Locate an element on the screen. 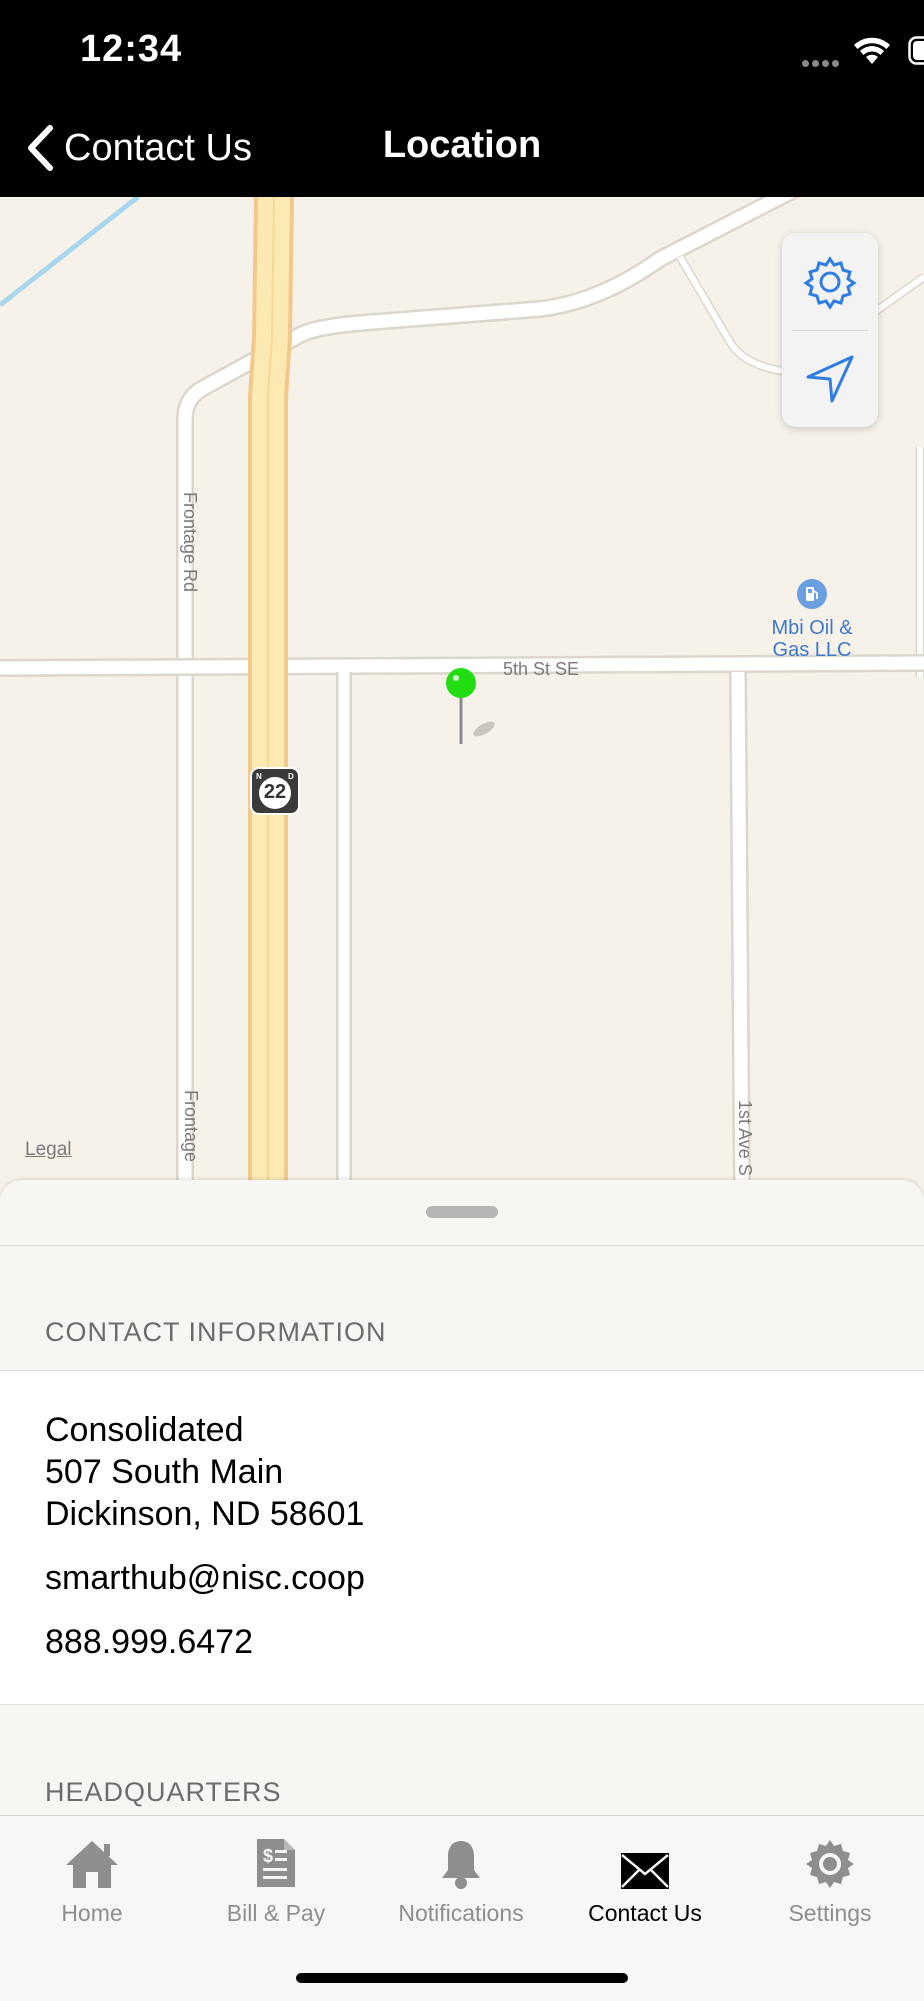 This screenshot has height=2001, width=924. bill-icon: $ is located at coordinates (276, 1863).